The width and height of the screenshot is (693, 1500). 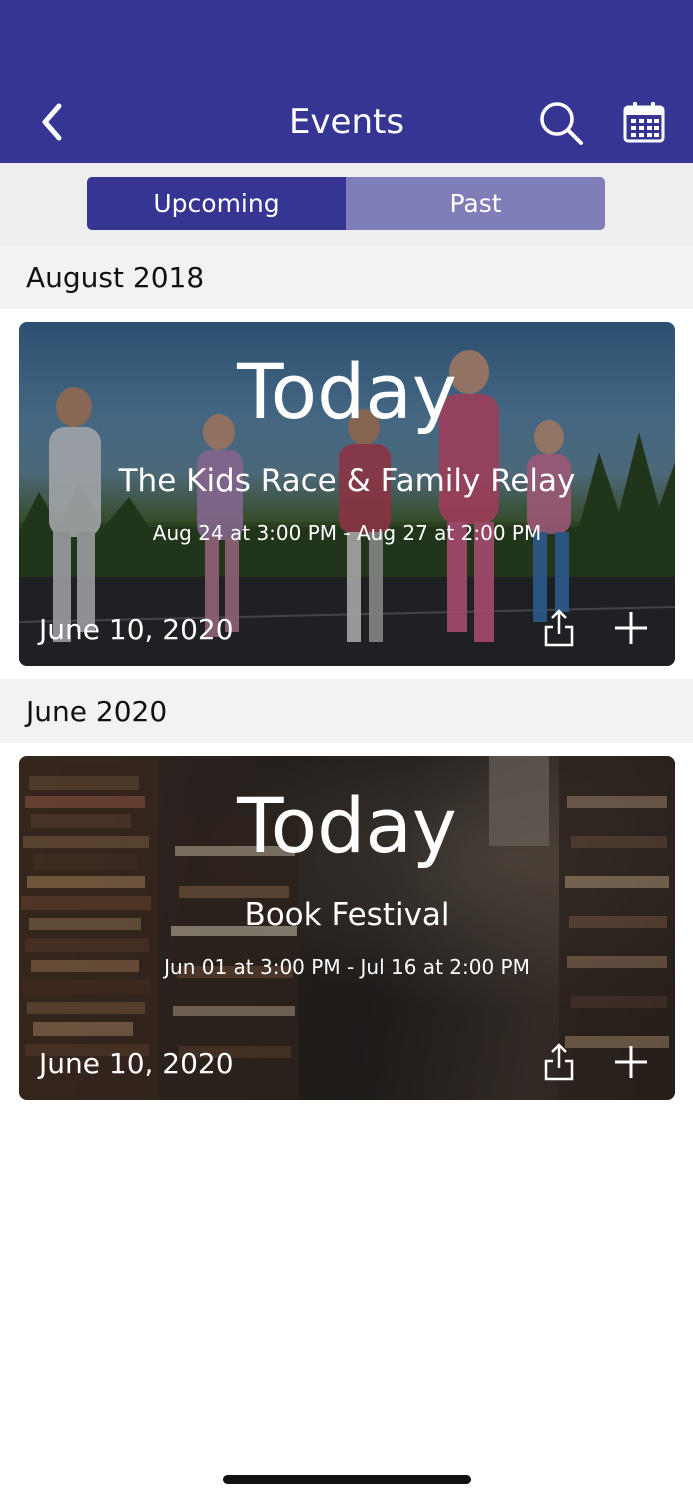 I want to click on calendar-button, so click(x=644, y=122).